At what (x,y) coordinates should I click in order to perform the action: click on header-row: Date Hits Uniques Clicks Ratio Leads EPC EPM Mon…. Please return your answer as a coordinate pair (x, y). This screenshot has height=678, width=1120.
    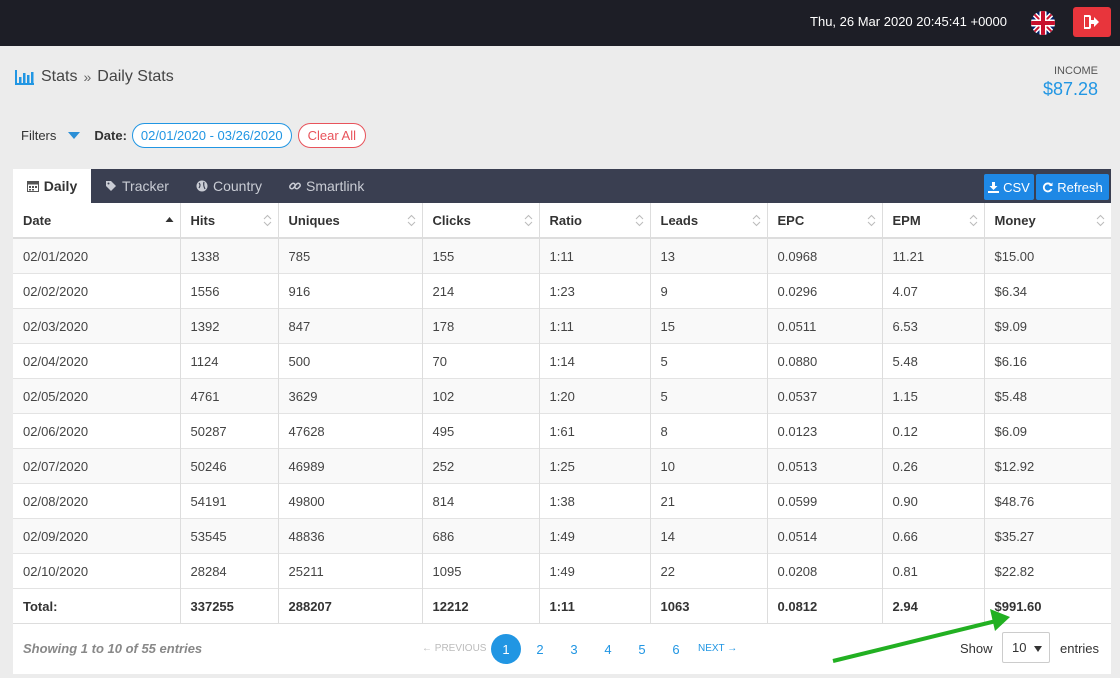
    Looking at the image, I should click on (562, 221).